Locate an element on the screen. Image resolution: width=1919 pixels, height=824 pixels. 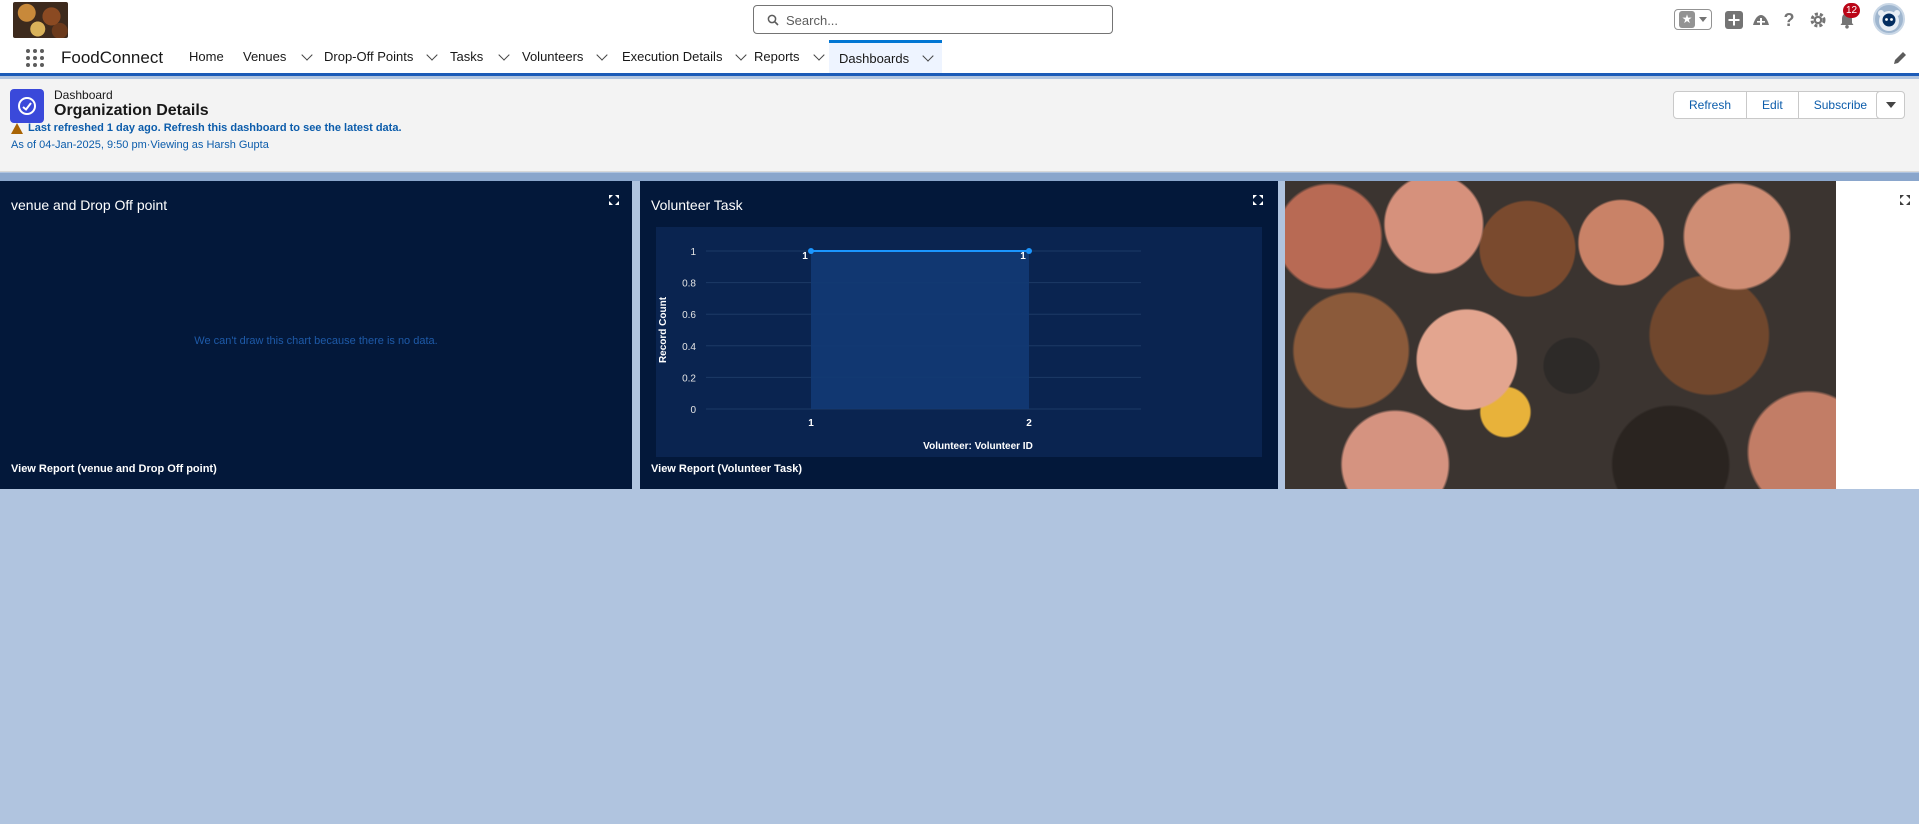
search-icon is located at coordinates (773, 20).